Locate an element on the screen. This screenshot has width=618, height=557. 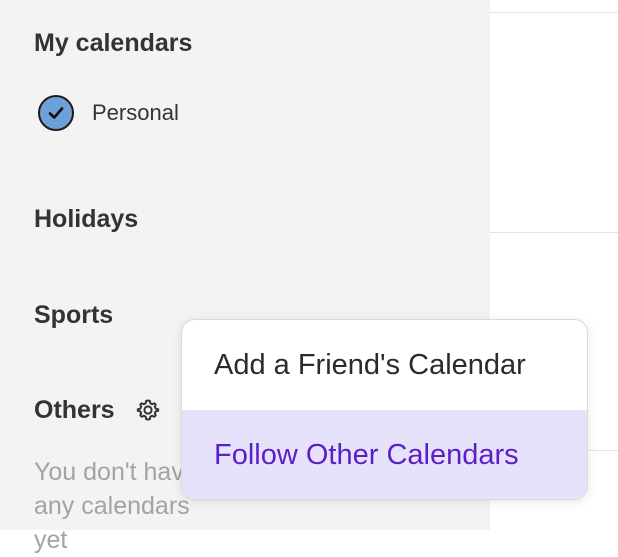
gear-icon is located at coordinates (148, 410).